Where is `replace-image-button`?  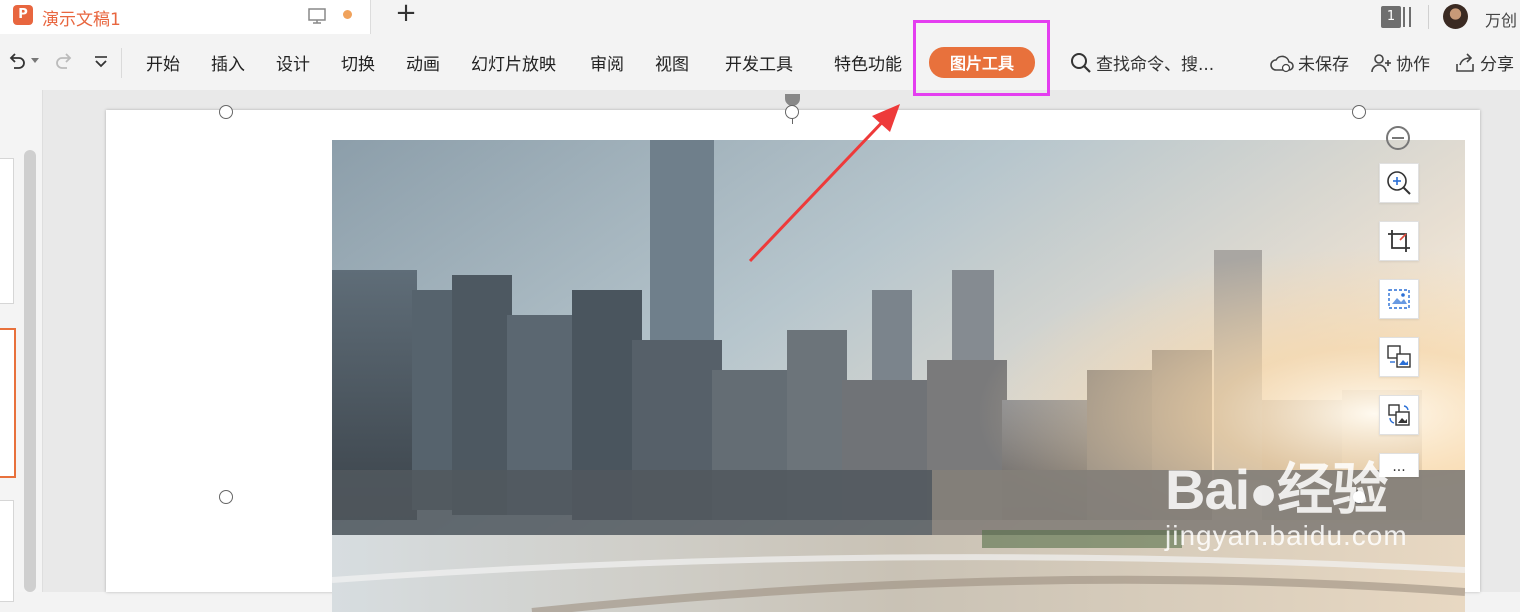 replace-image-button is located at coordinates (1399, 415).